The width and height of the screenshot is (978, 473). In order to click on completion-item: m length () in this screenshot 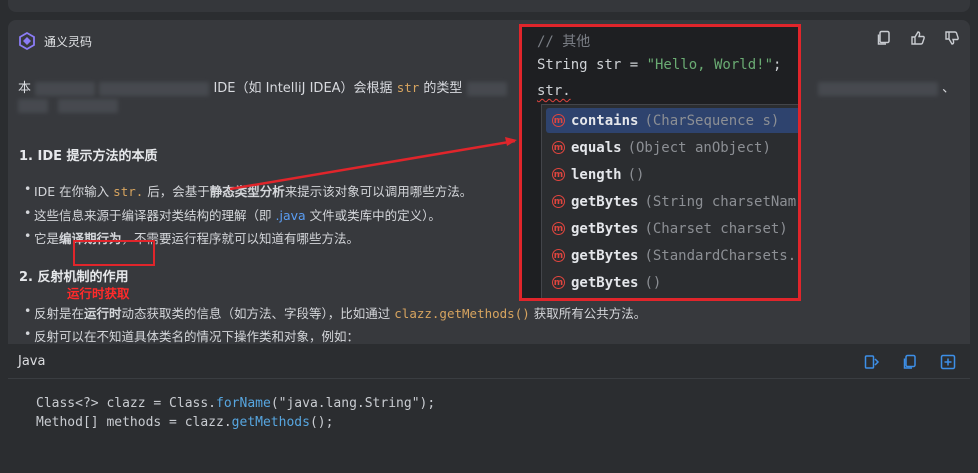, I will do `click(672, 174)`.